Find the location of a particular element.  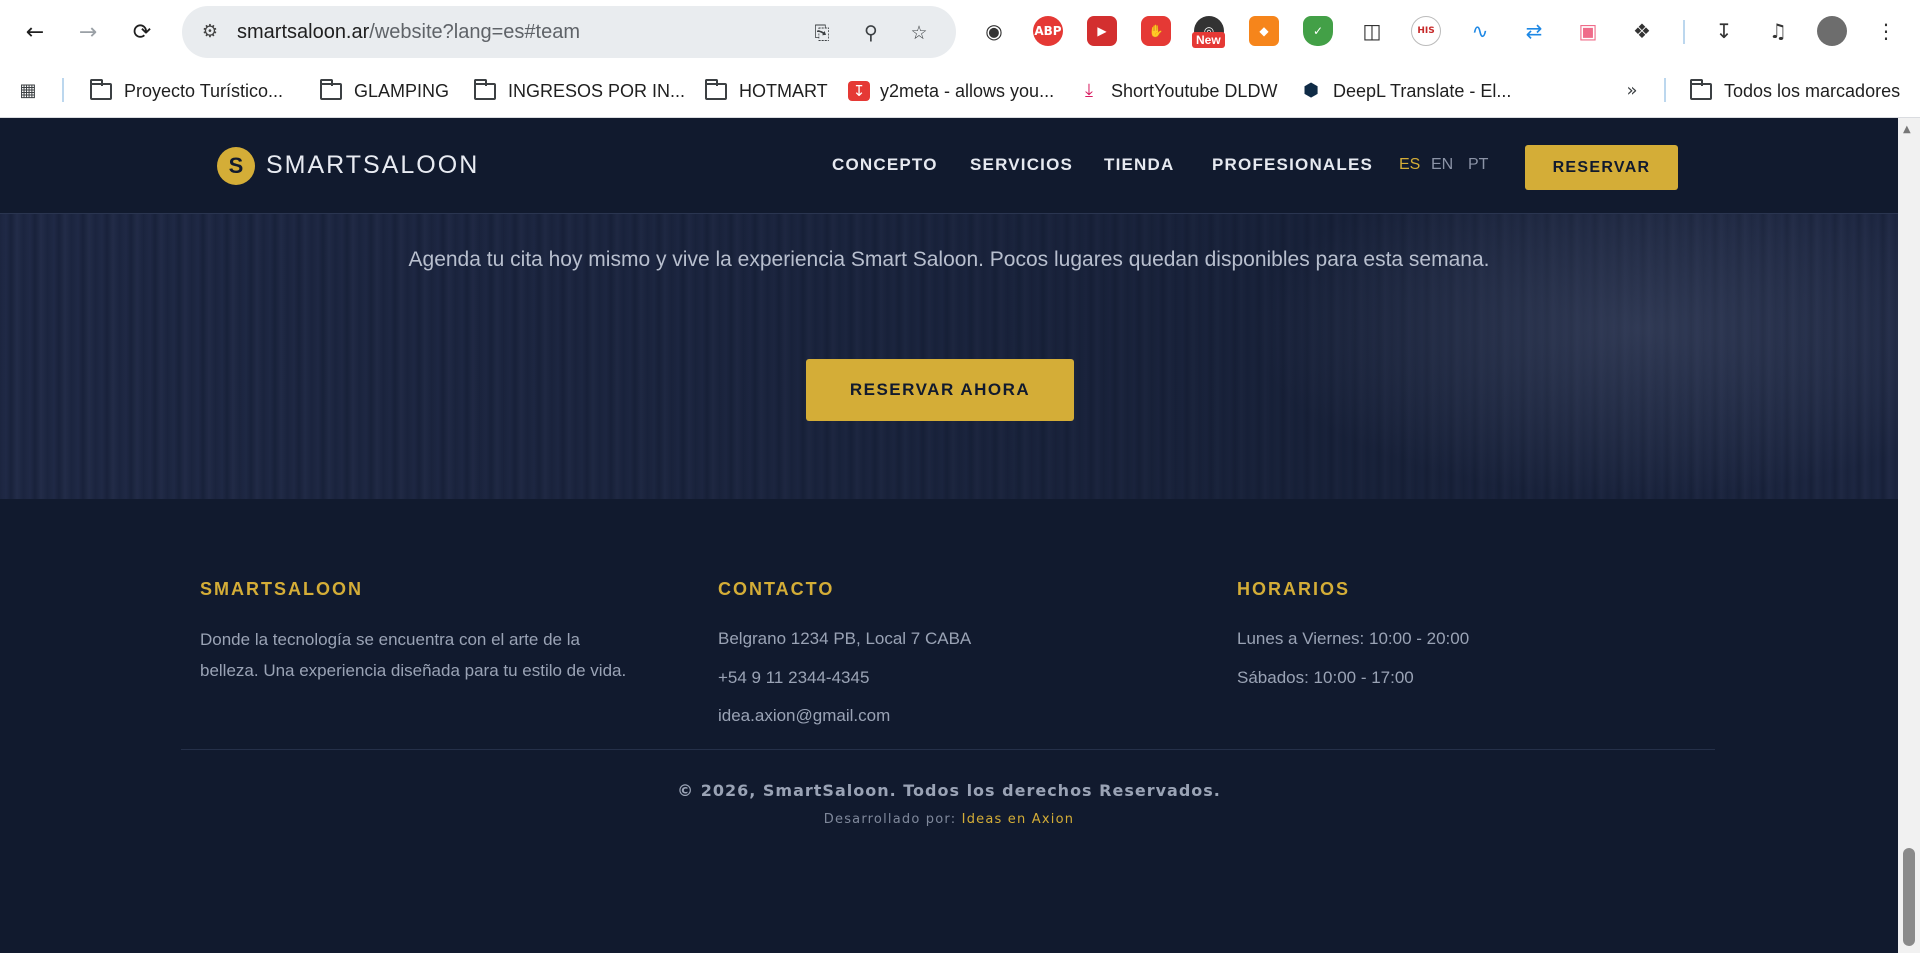

apps-grid-icon: ▦ is located at coordinates (33, 91).